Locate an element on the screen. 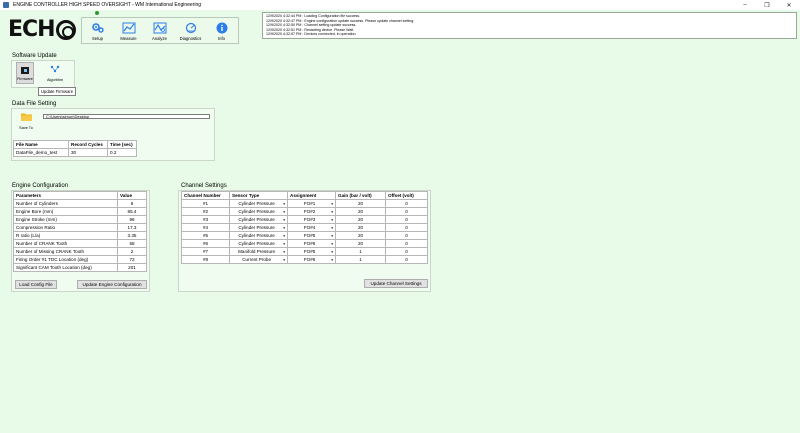 This screenshot has width=800, height=433. sensor-type-select-value: Current Probe is located at coordinates (257, 259).